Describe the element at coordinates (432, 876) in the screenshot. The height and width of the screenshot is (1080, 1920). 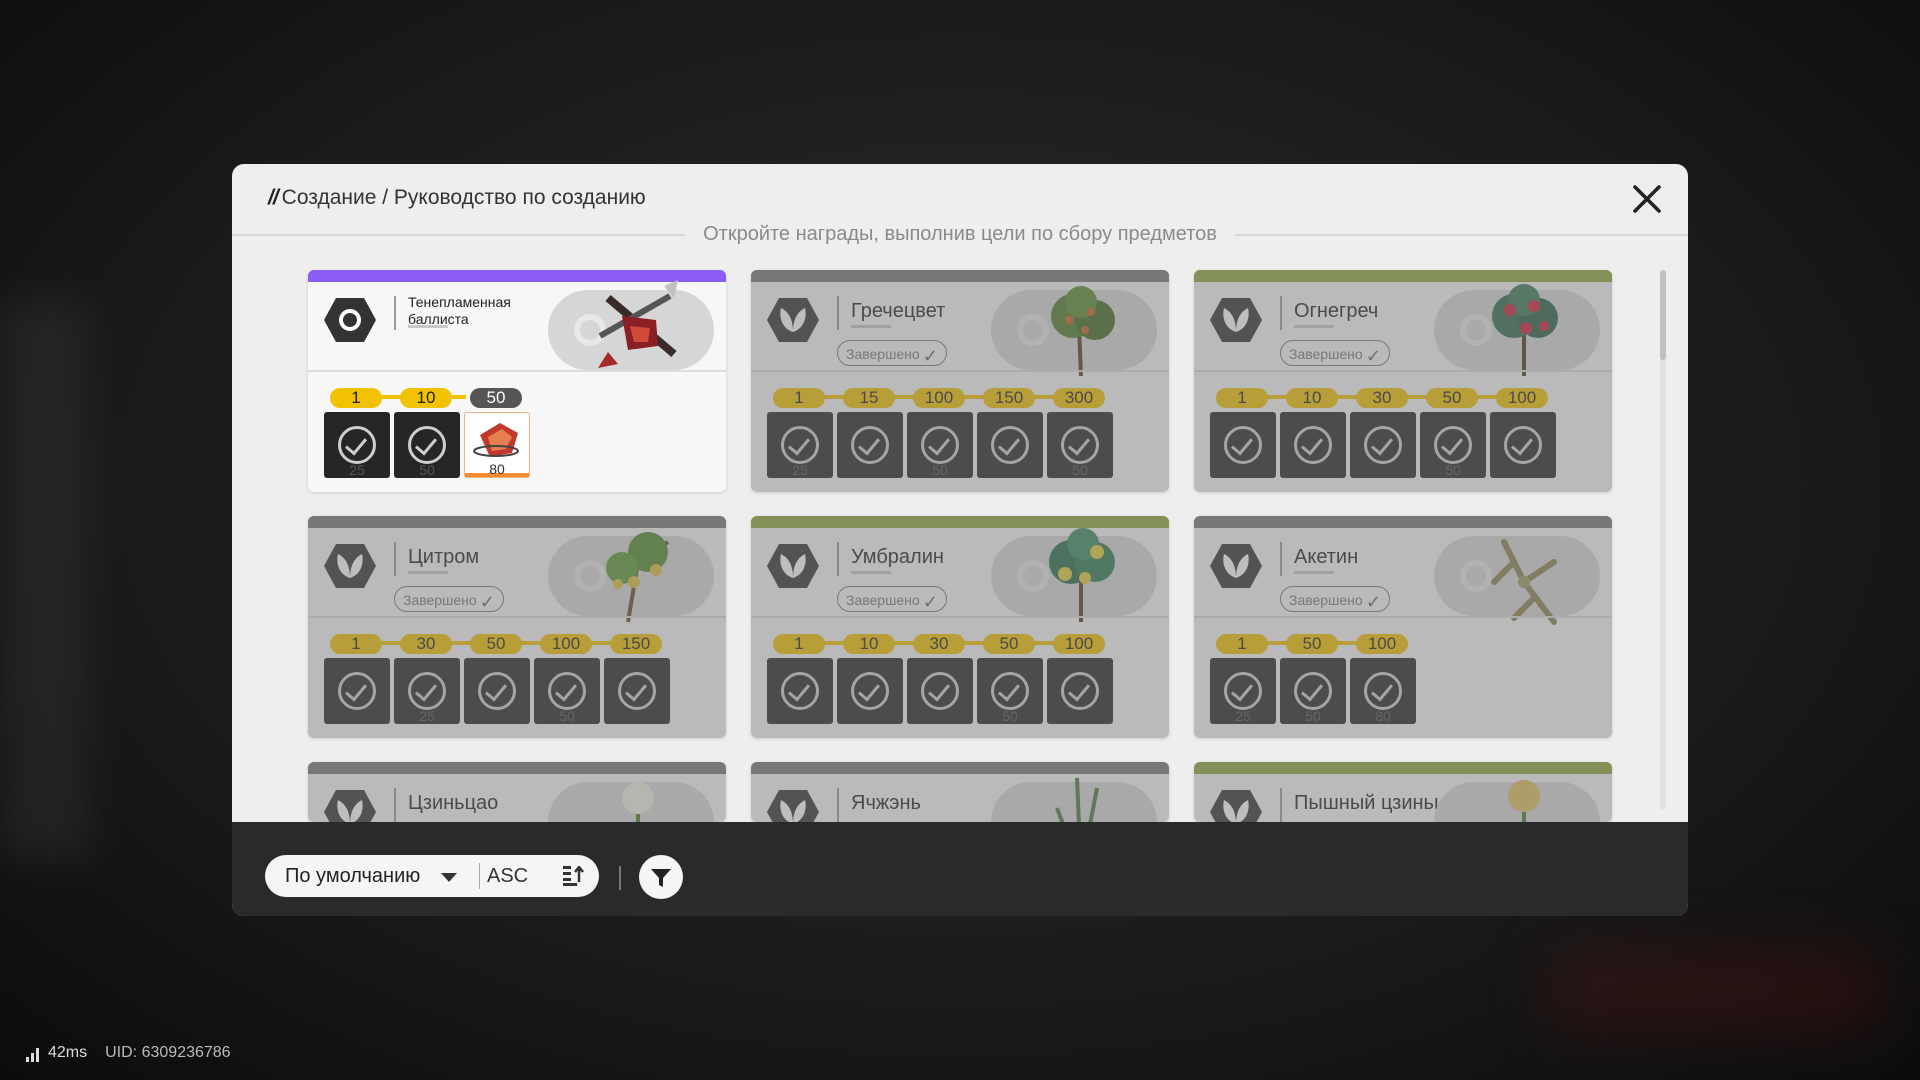
I see `sort-control: По умолчанию ASC` at that location.